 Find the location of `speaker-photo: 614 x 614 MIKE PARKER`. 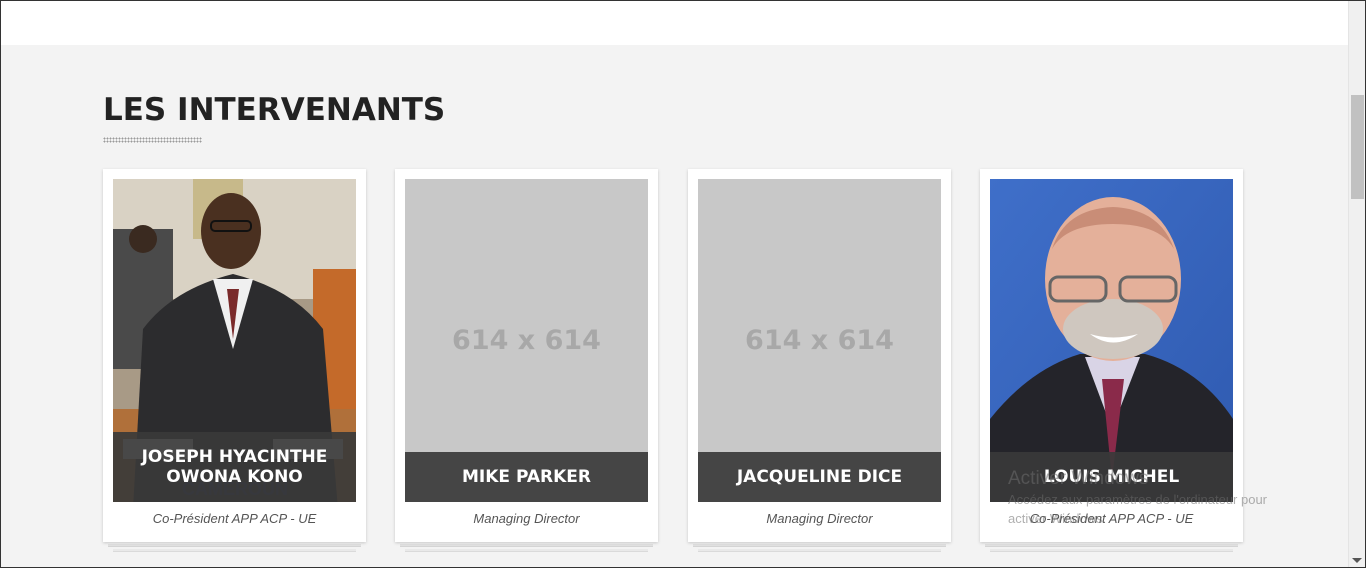

speaker-photo: 614 x 614 MIKE PARKER is located at coordinates (526, 340).